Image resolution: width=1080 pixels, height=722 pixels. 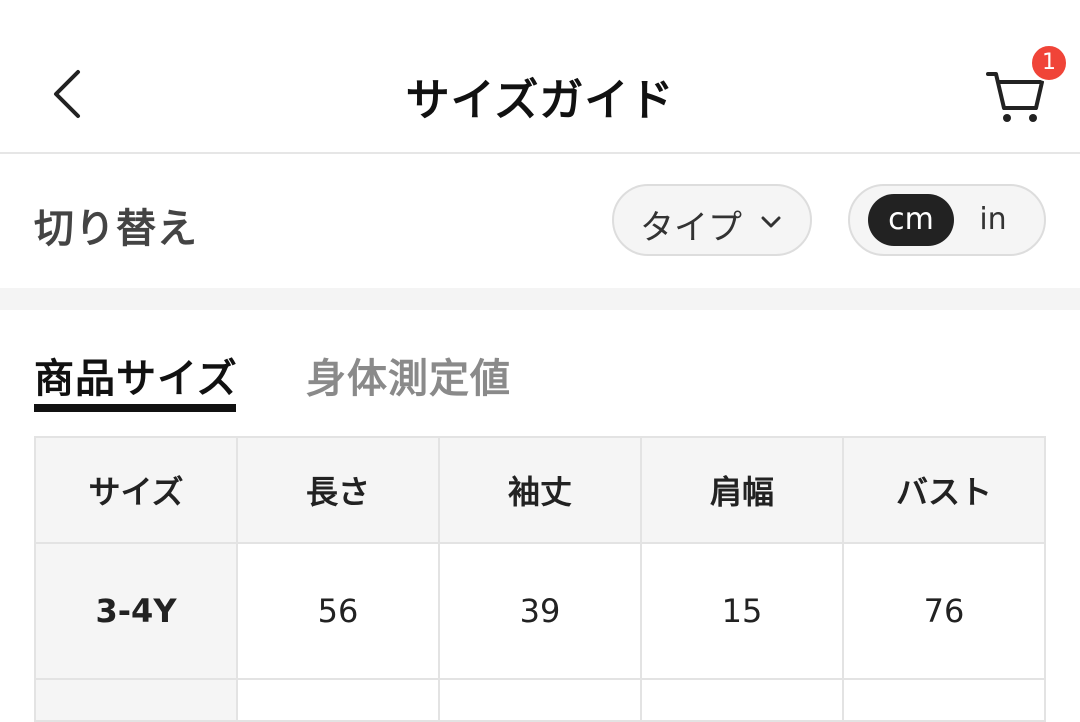 What do you see at coordinates (136, 700) in the screenshot?
I see `cell-size` at bounding box center [136, 700].